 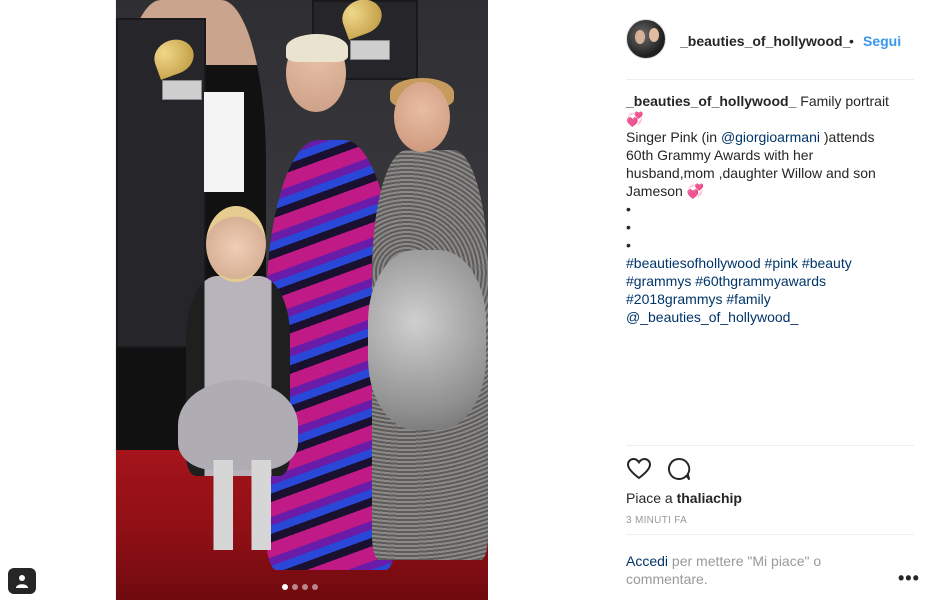 What do you see at coordinates (679, 469) in the screenshot?
I see `comment-icon` at bounding box center [679, 469].